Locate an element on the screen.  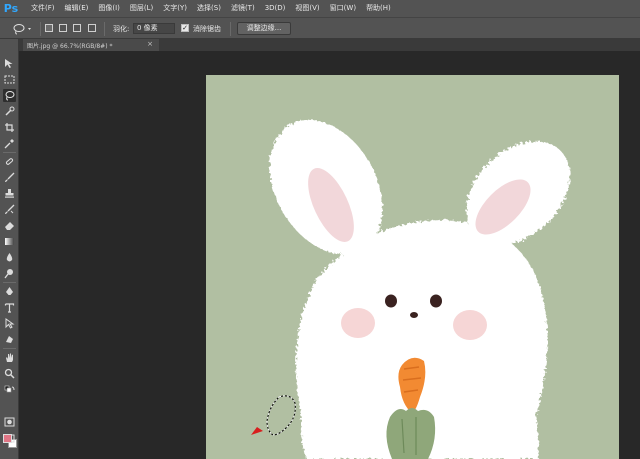
tool-preset-picker is located at coordinates (24, 28).